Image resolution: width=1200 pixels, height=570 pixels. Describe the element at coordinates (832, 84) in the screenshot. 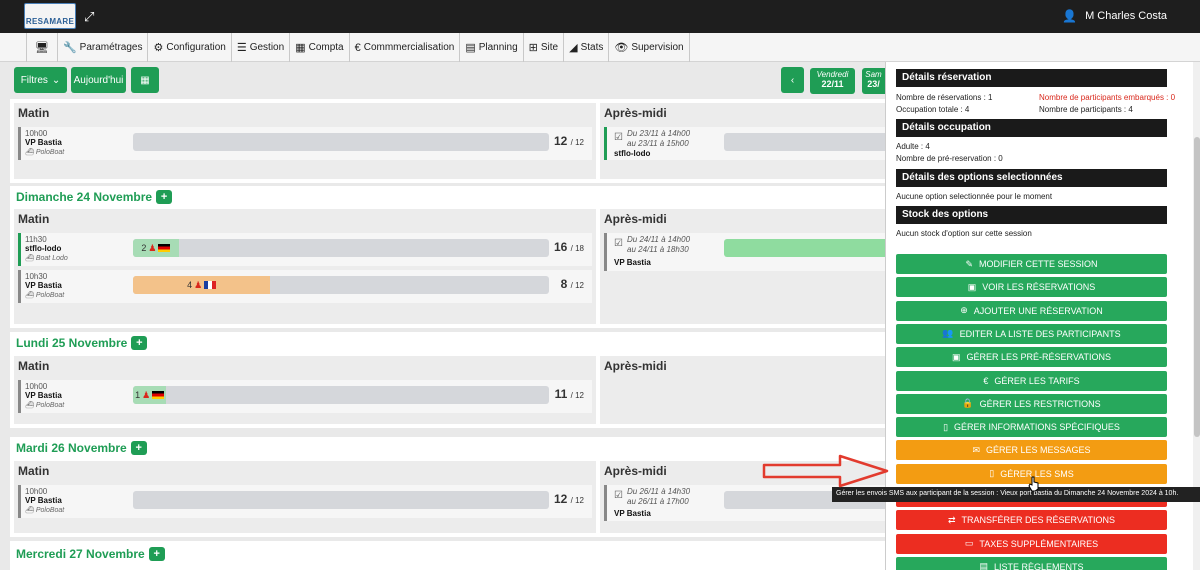

I see `date-prev-num: 22/11` at that location.